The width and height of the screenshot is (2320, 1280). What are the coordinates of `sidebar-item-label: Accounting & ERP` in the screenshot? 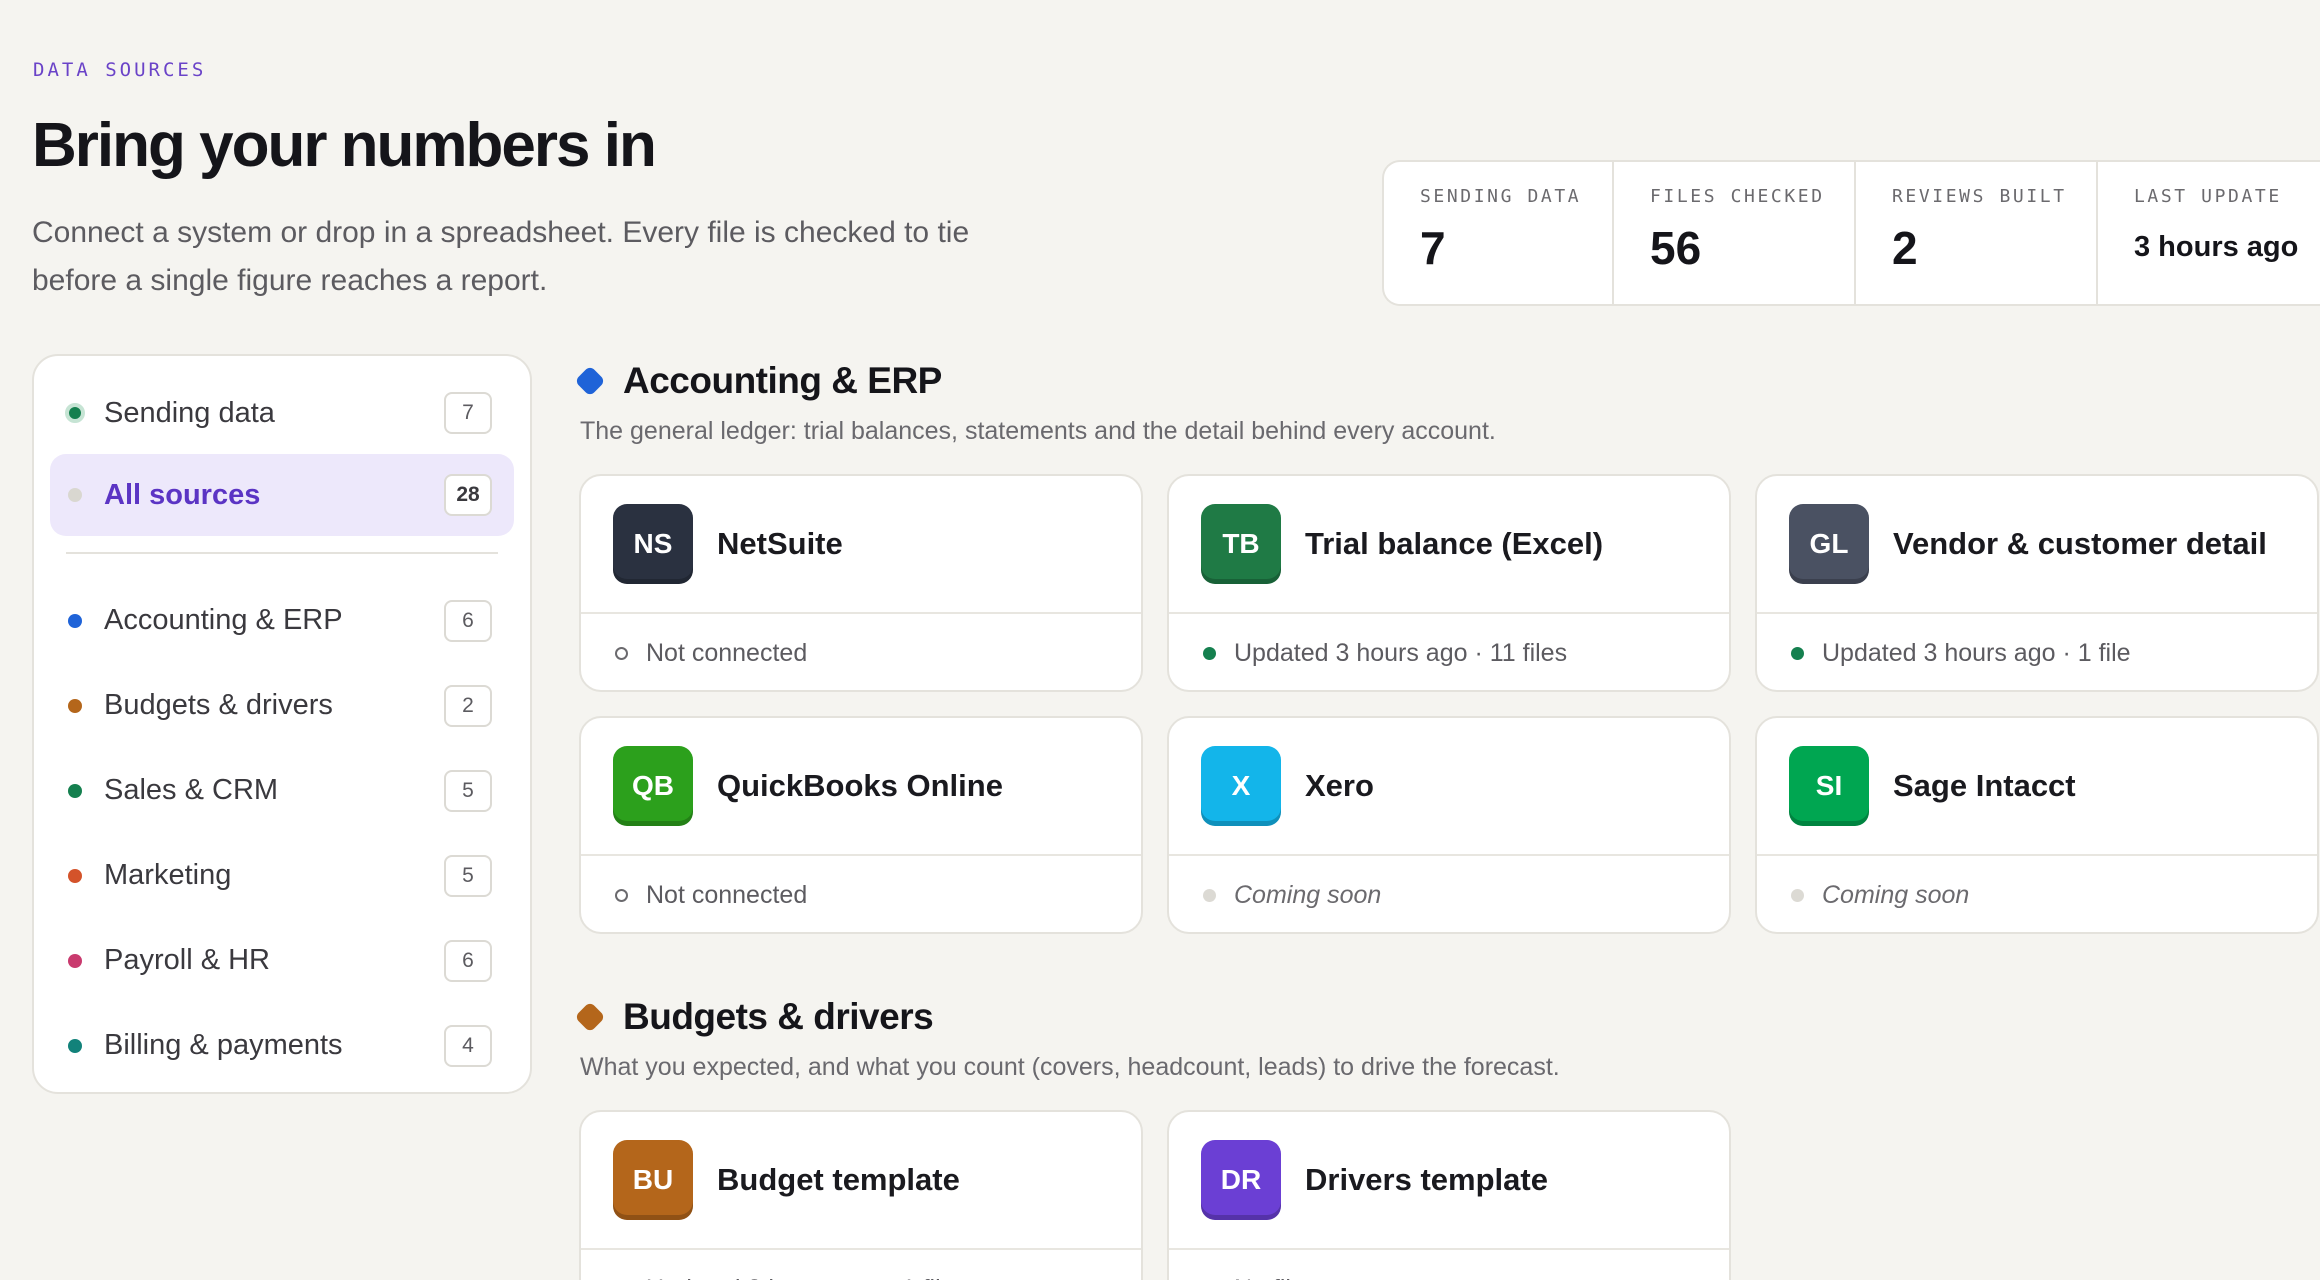 It's located at (223, 620).